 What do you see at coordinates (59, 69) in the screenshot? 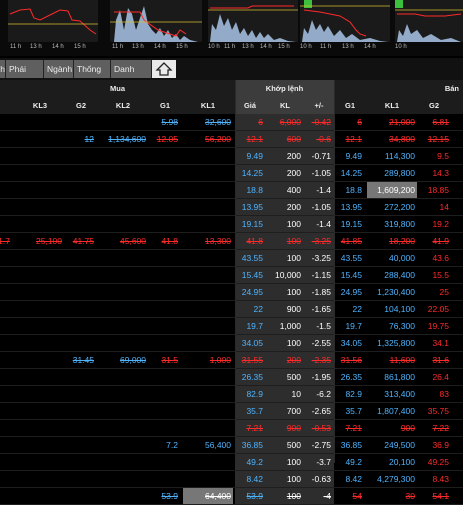
I see `tab-nganh: Ngành` at bounding box center [59, 69].